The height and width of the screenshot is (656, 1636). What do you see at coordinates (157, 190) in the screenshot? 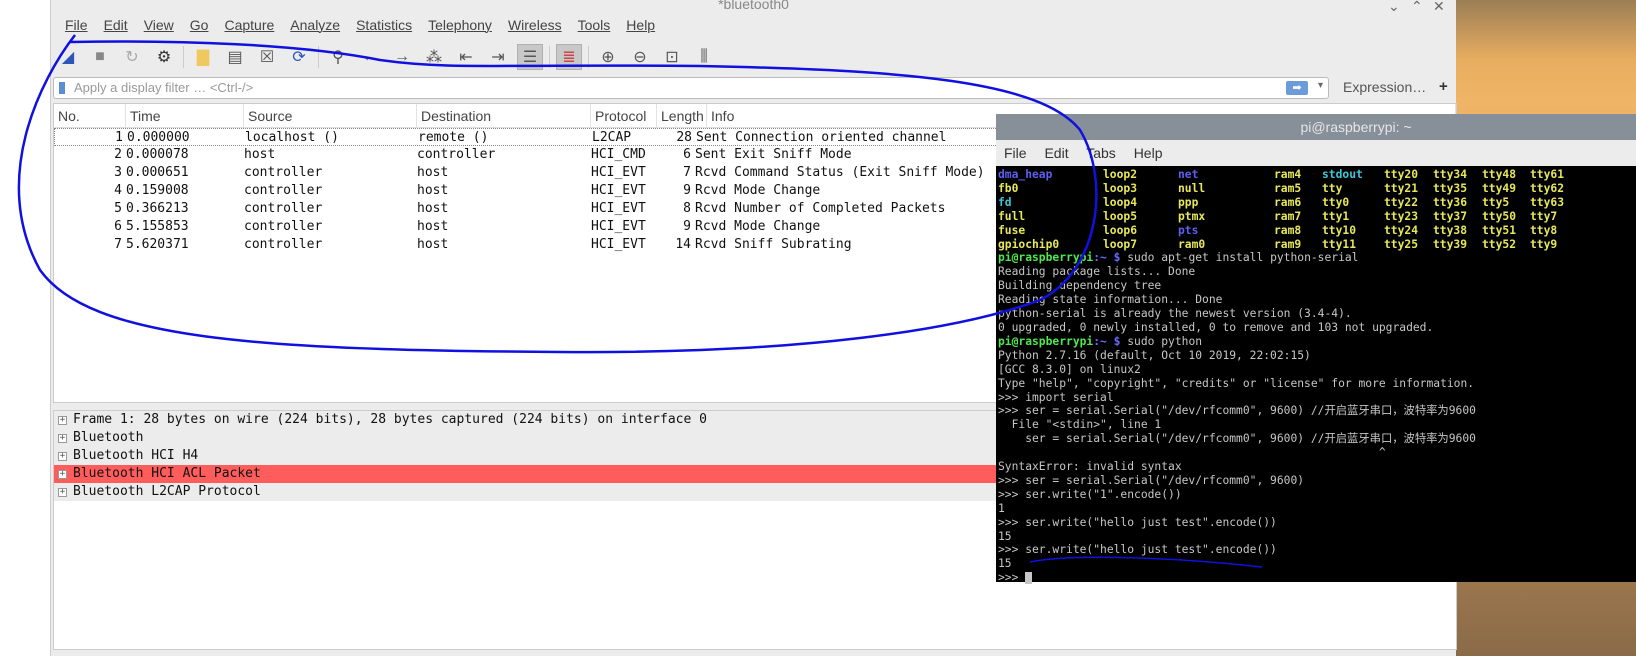
I see `packet-time: 0.159008` at bounding box center [157, 190].